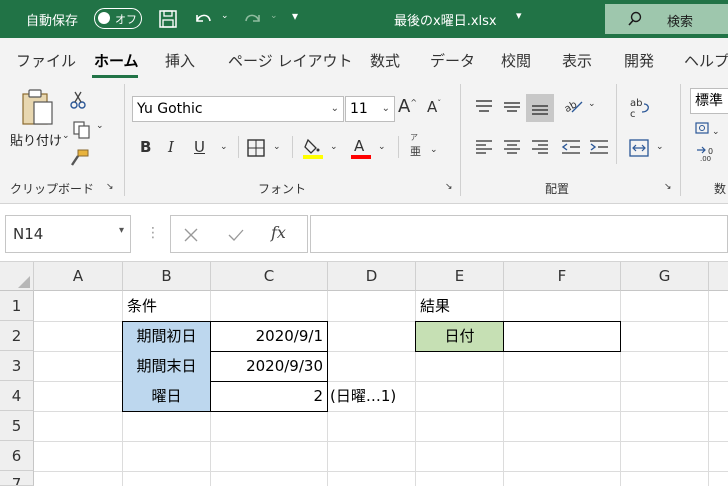 The image size is (728, 486). What do you see at coordinates (203, 19) in the screenshot?
I see `undo-icon` at bounding box center [203, 19].